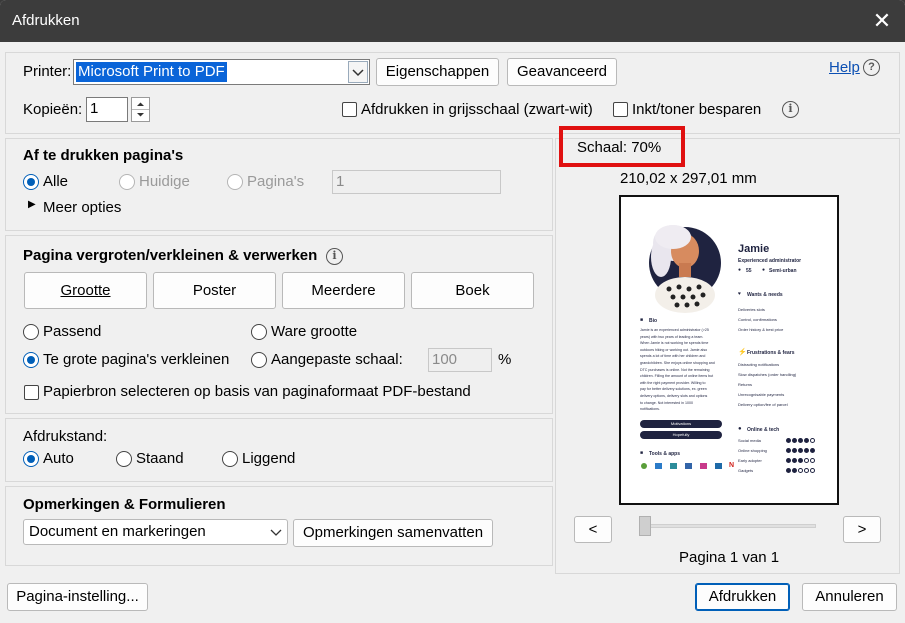 This screenshot has width=905, height=623. I want to click on rating-label: Gadgets, so click(746, 470).